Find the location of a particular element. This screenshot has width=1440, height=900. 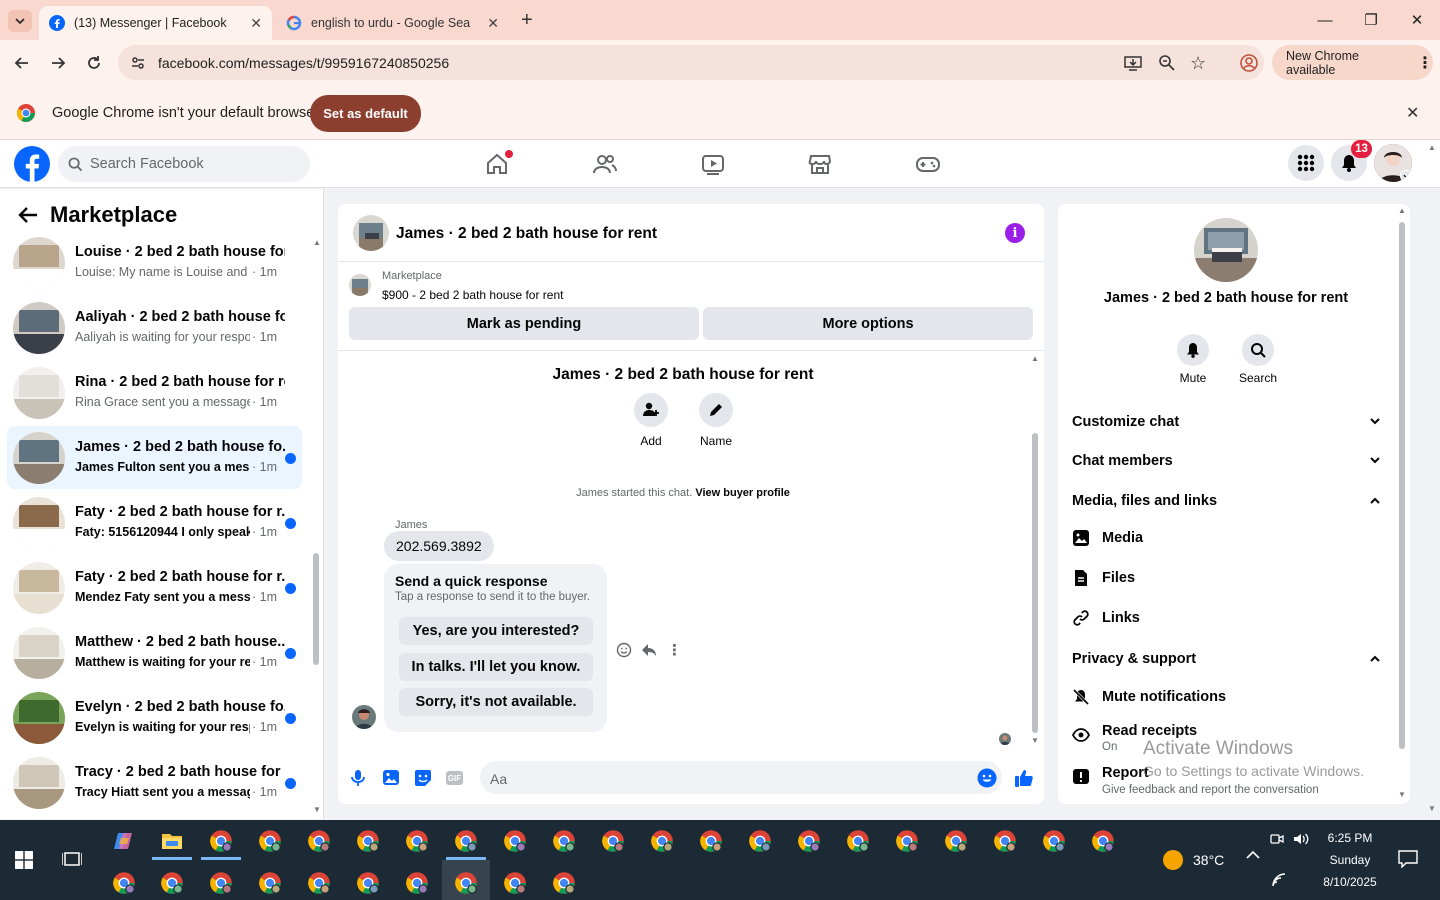

listing-photo is located at coordinates (1226, 250).